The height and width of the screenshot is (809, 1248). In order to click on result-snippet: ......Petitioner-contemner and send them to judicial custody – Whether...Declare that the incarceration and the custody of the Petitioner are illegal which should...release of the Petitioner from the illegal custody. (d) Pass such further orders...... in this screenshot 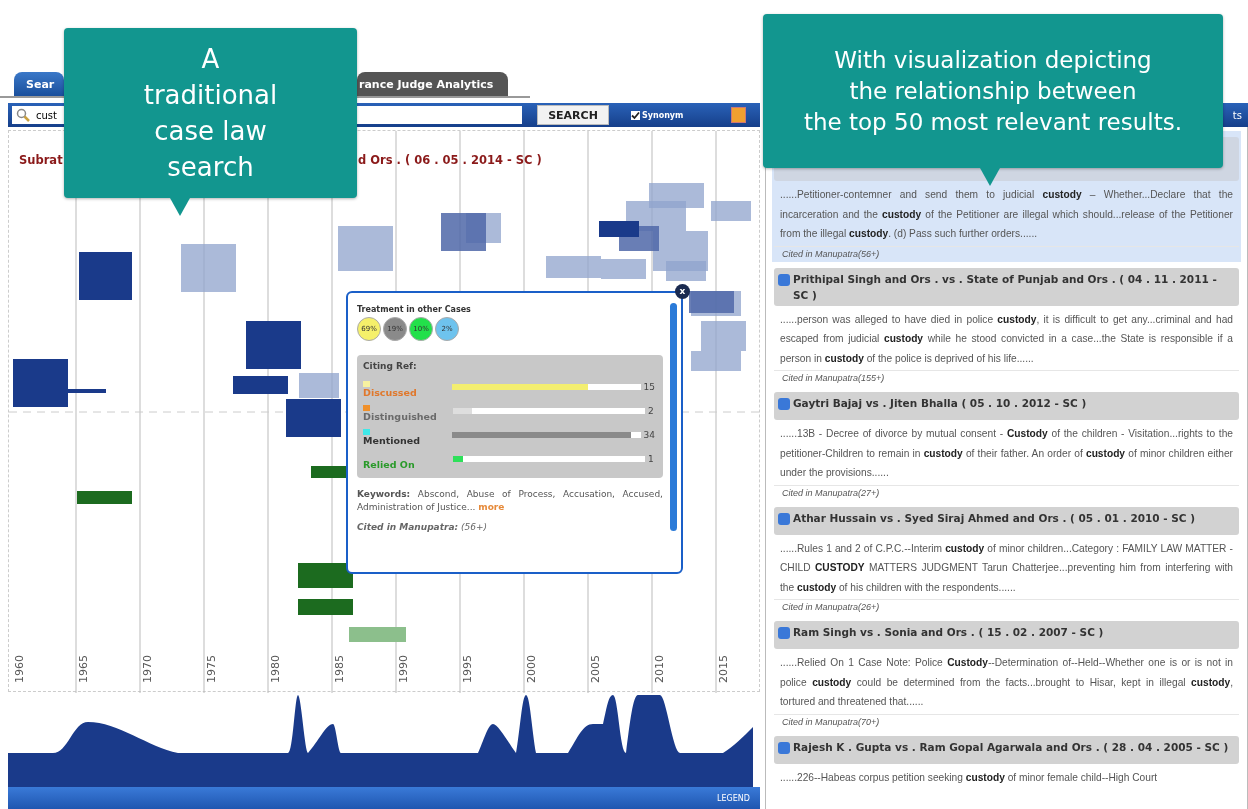, I will do `click(1006, 214)`.